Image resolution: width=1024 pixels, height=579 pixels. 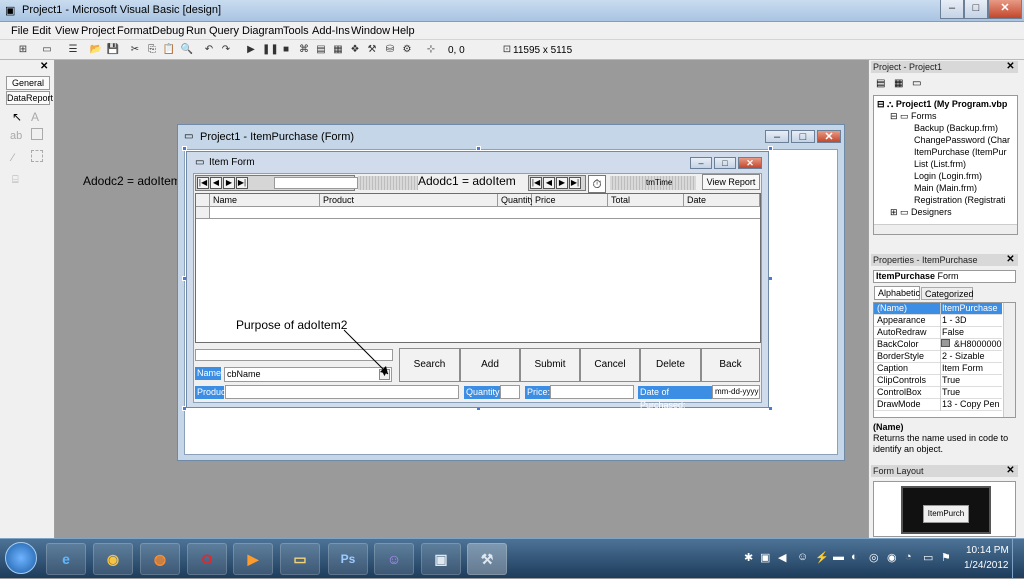 I want to click on timer-icon: ⏱, so click(x=597, y=184).